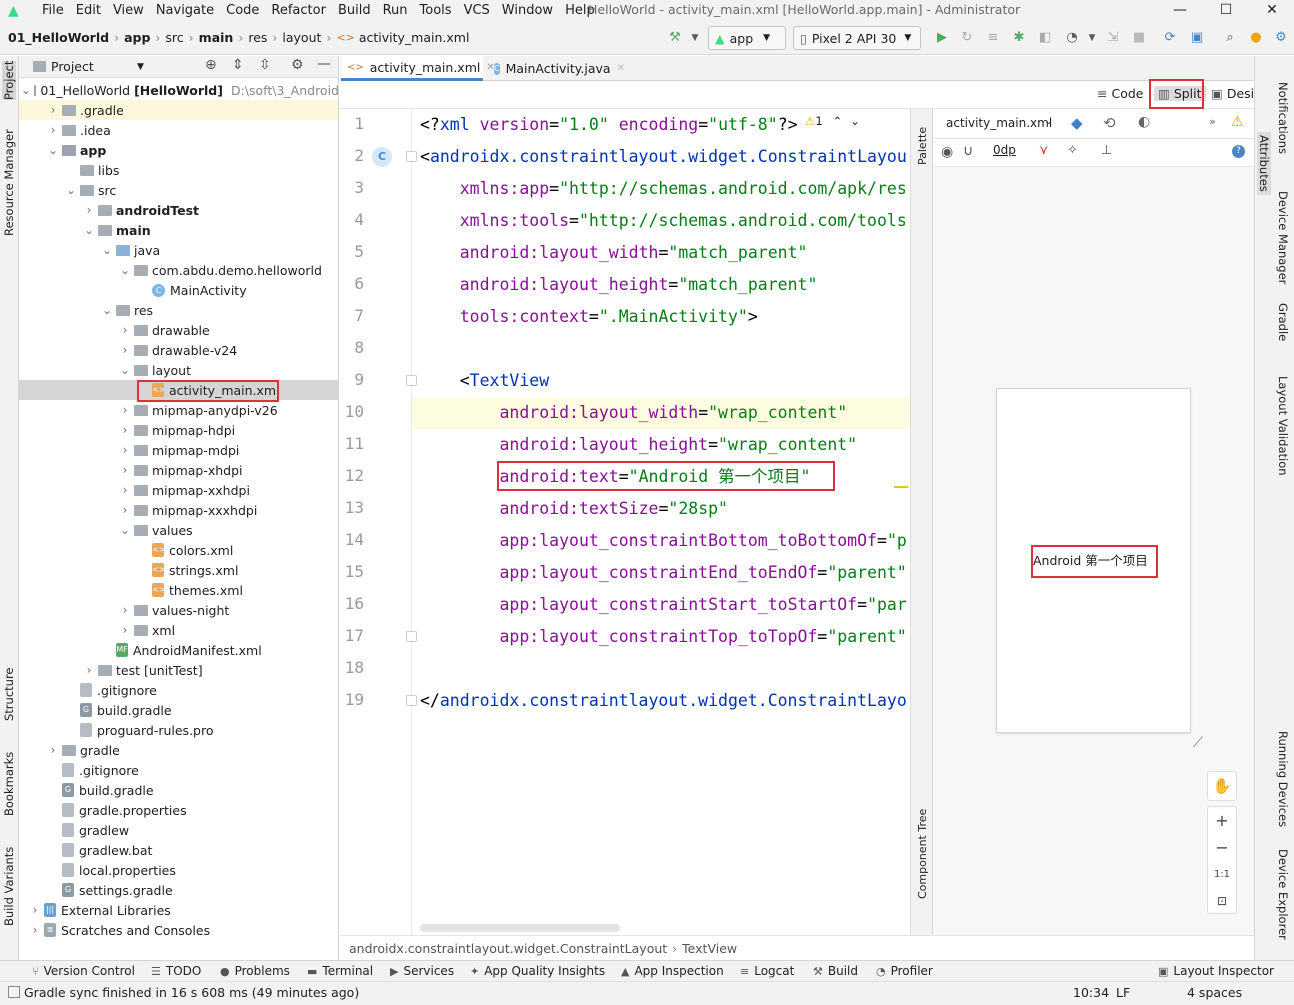 The image size is (1294, 1005). What do you see at coordinates (382, 157) in the screenshot?
I see `class-gutter-icon: C` at bounding box center [382, 157].